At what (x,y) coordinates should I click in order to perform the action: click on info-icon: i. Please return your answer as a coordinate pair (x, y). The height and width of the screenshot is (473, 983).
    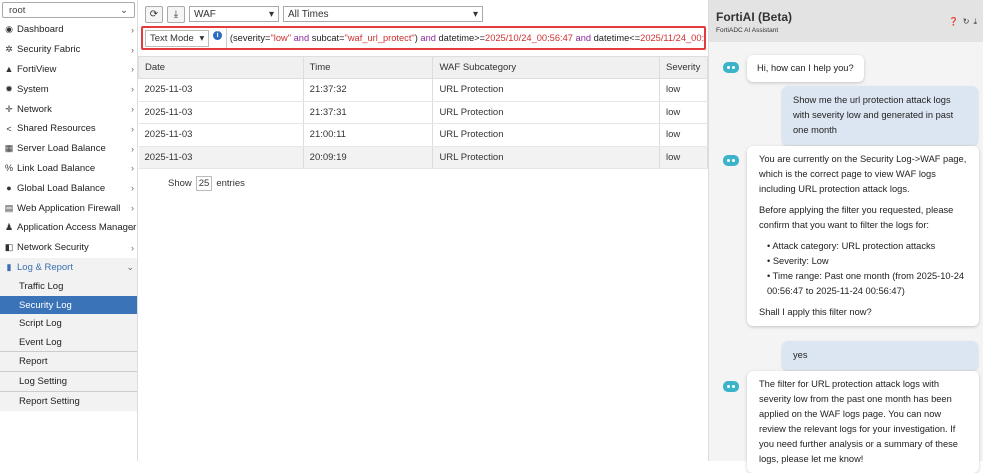
    Looking at the image, I should click on (217, 35).